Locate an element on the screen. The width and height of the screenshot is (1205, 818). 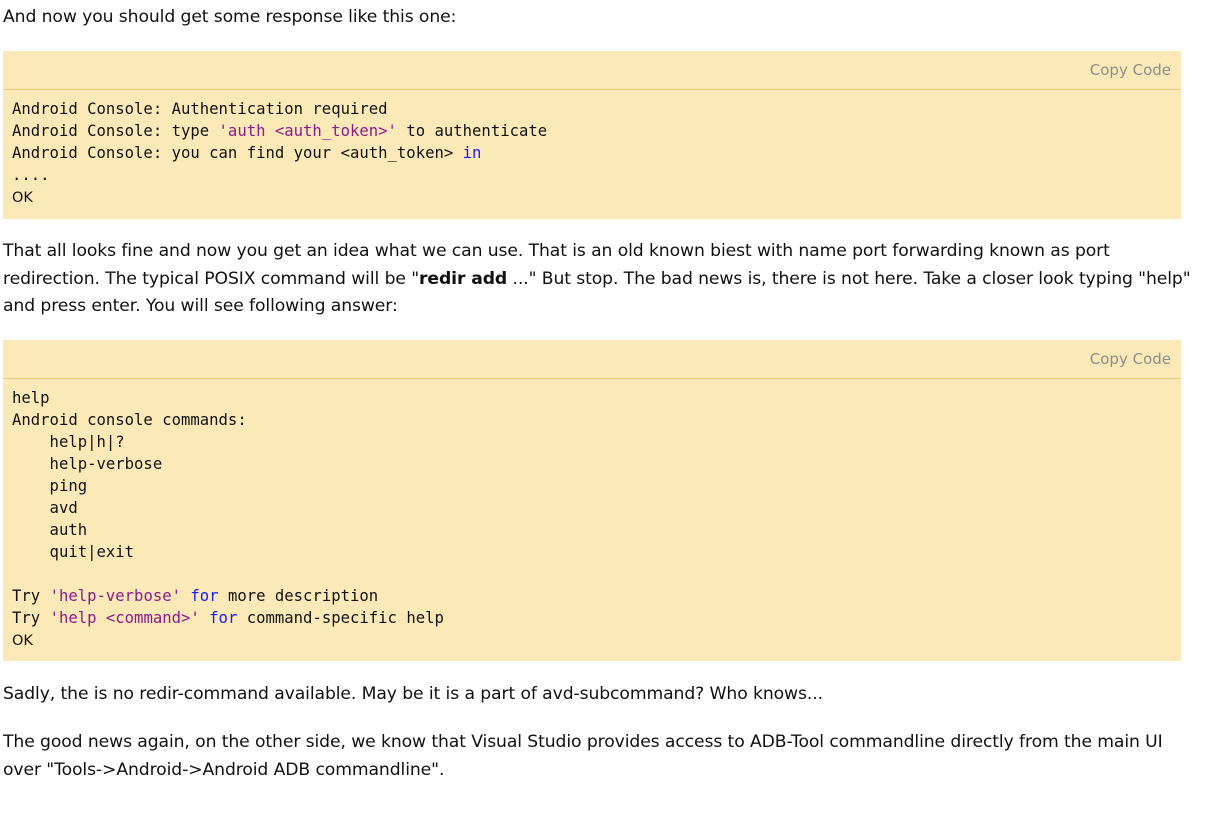
code-text: help|h|? is located at coordinates (68, 442).